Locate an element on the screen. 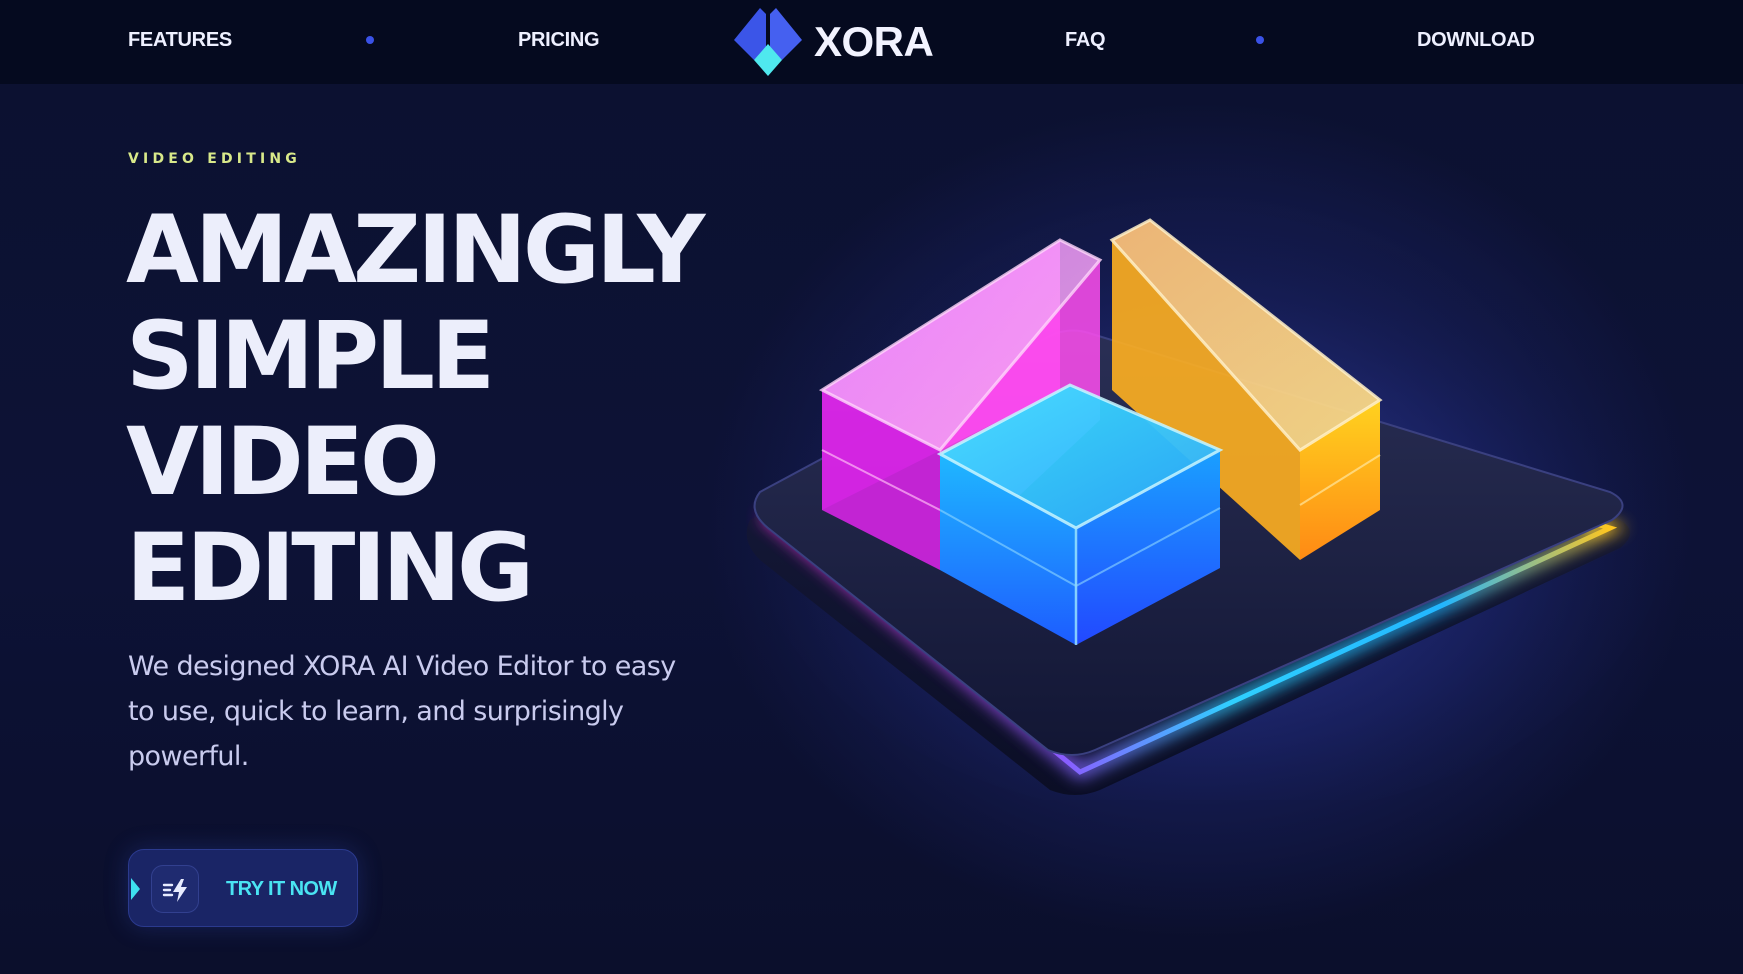 The image size is (1743, 974). headline-line: SIMPLE is located at coordinates (310, 356).